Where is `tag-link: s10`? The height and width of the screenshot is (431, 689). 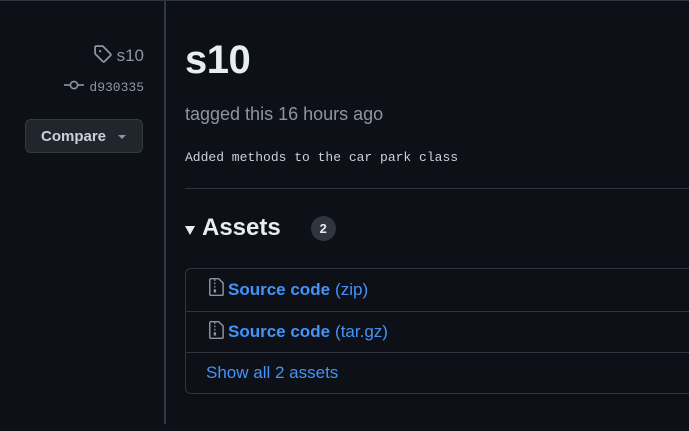 tag-link: s10 is located at coordinates (118, 56).